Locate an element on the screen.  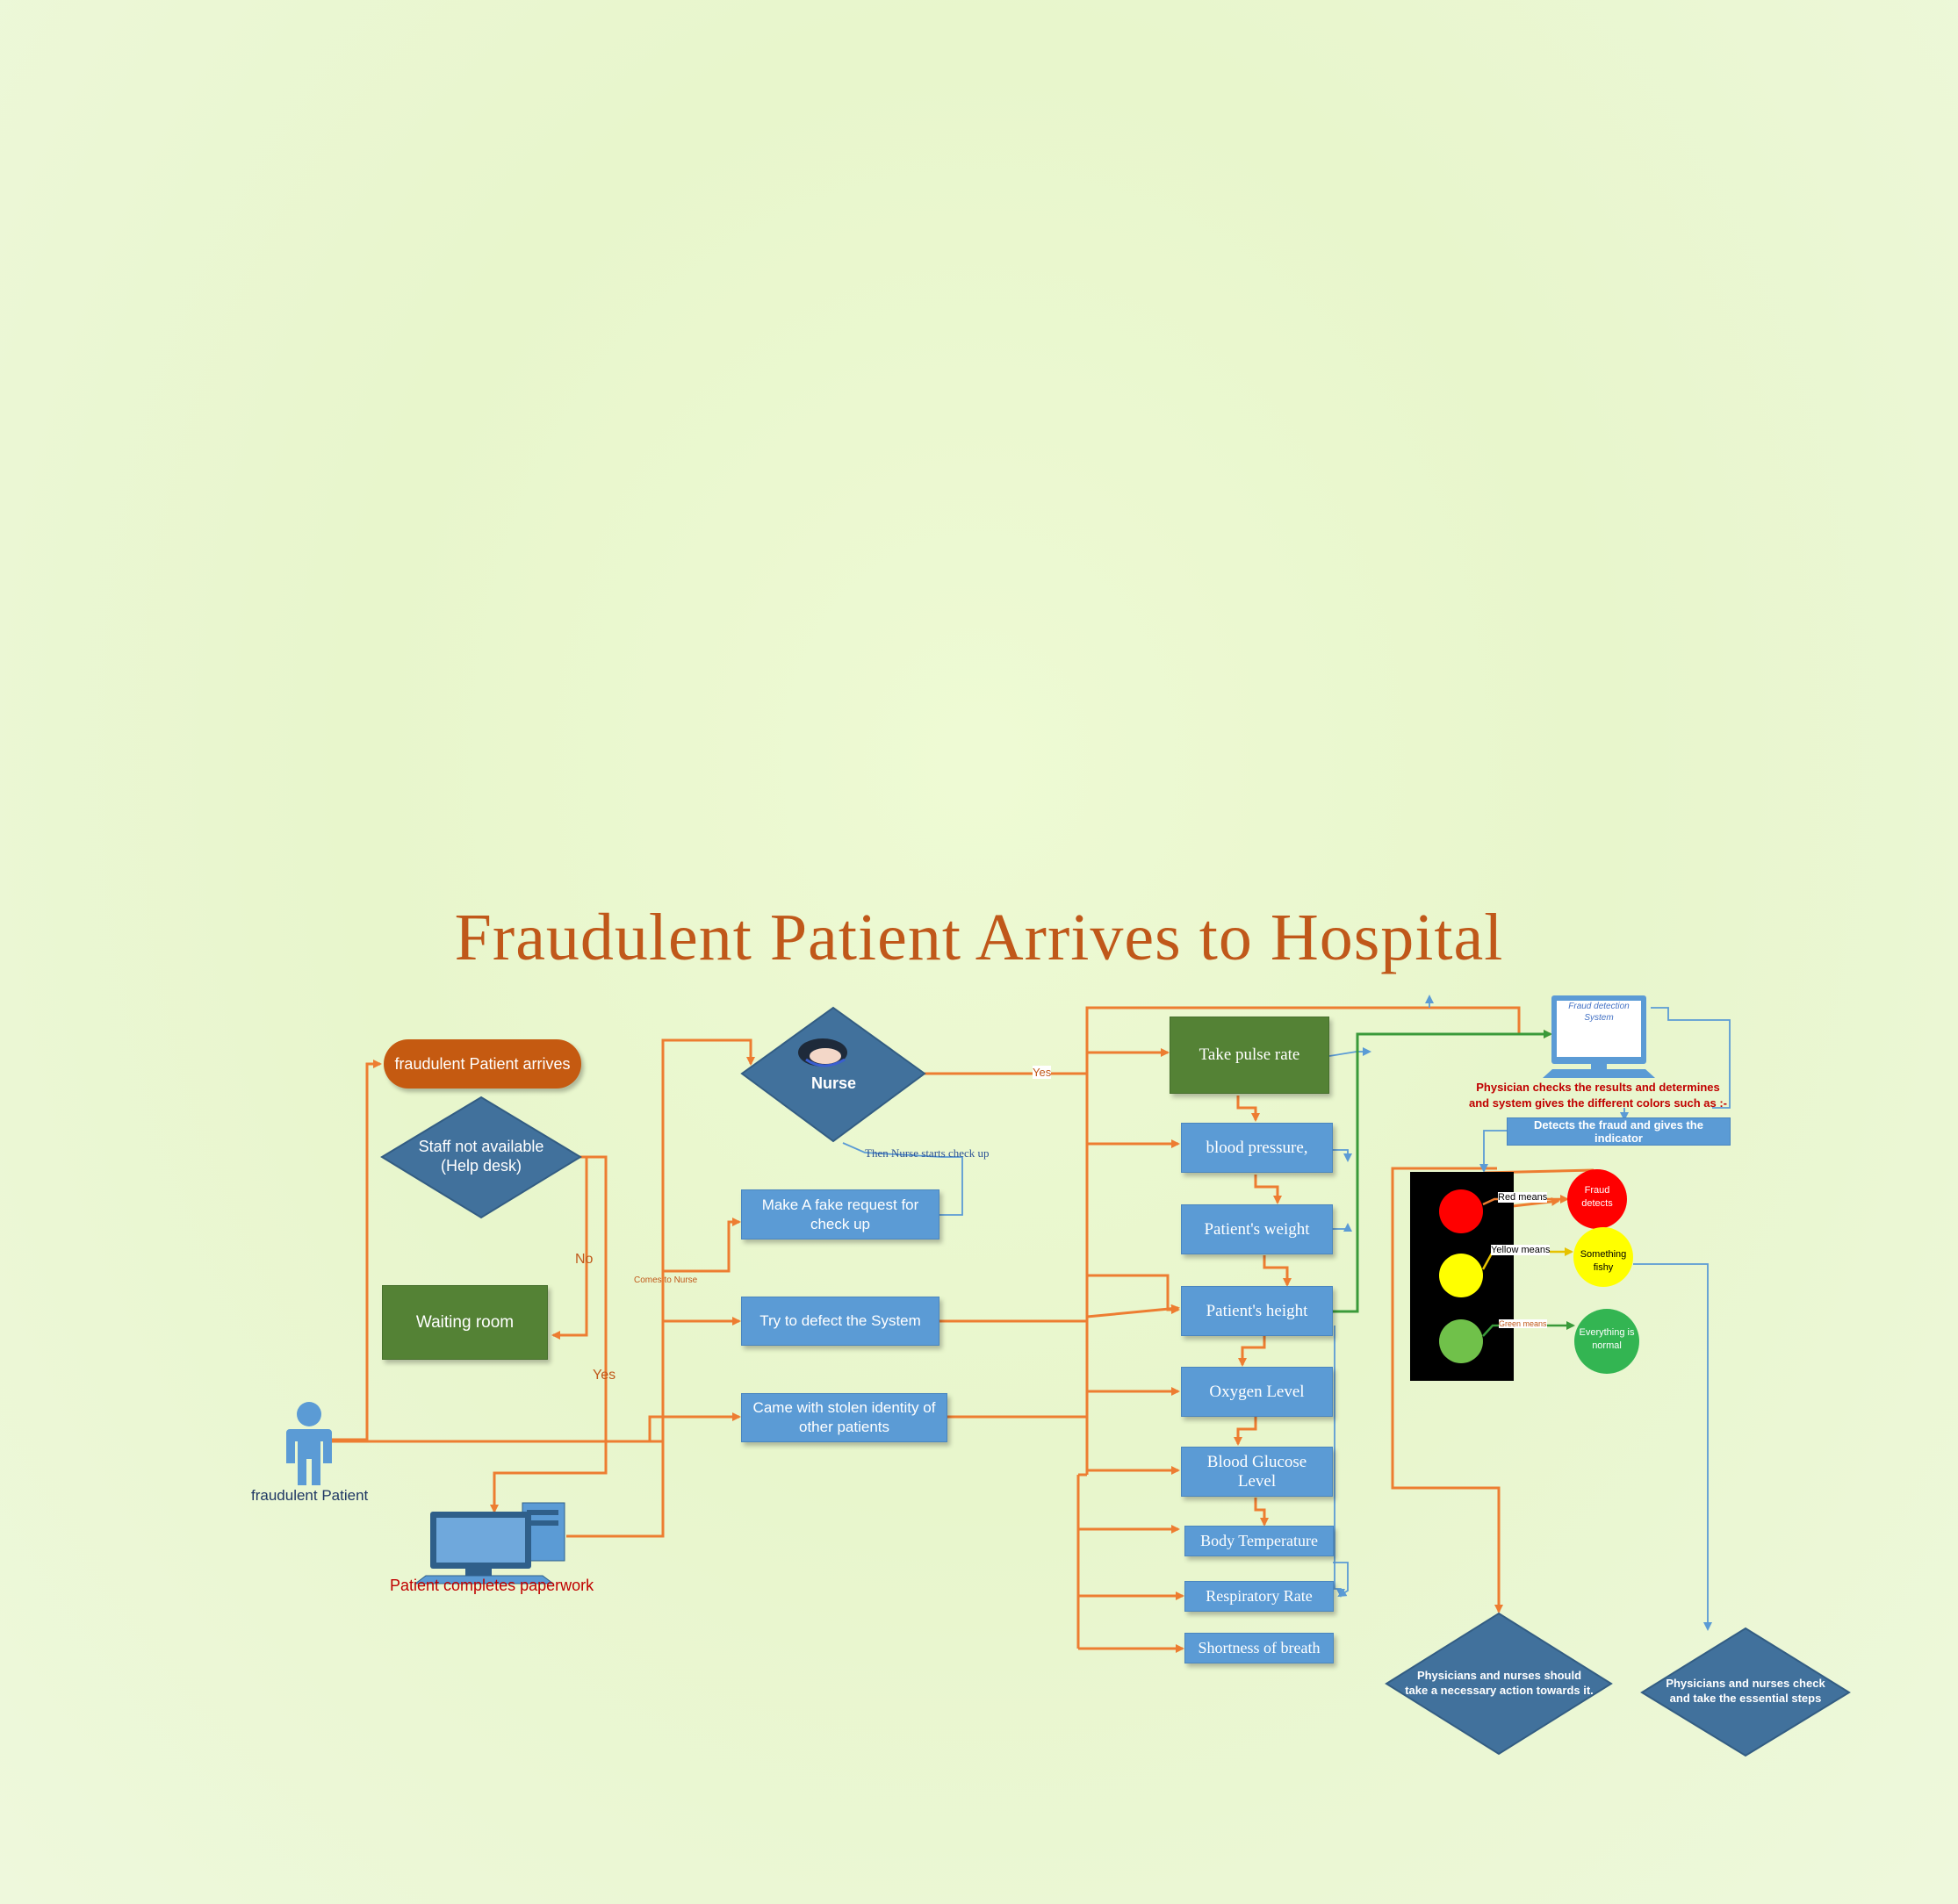
page-title: Fraudulent Patient Arrives to Hospital is located at coordinates (979, 937).